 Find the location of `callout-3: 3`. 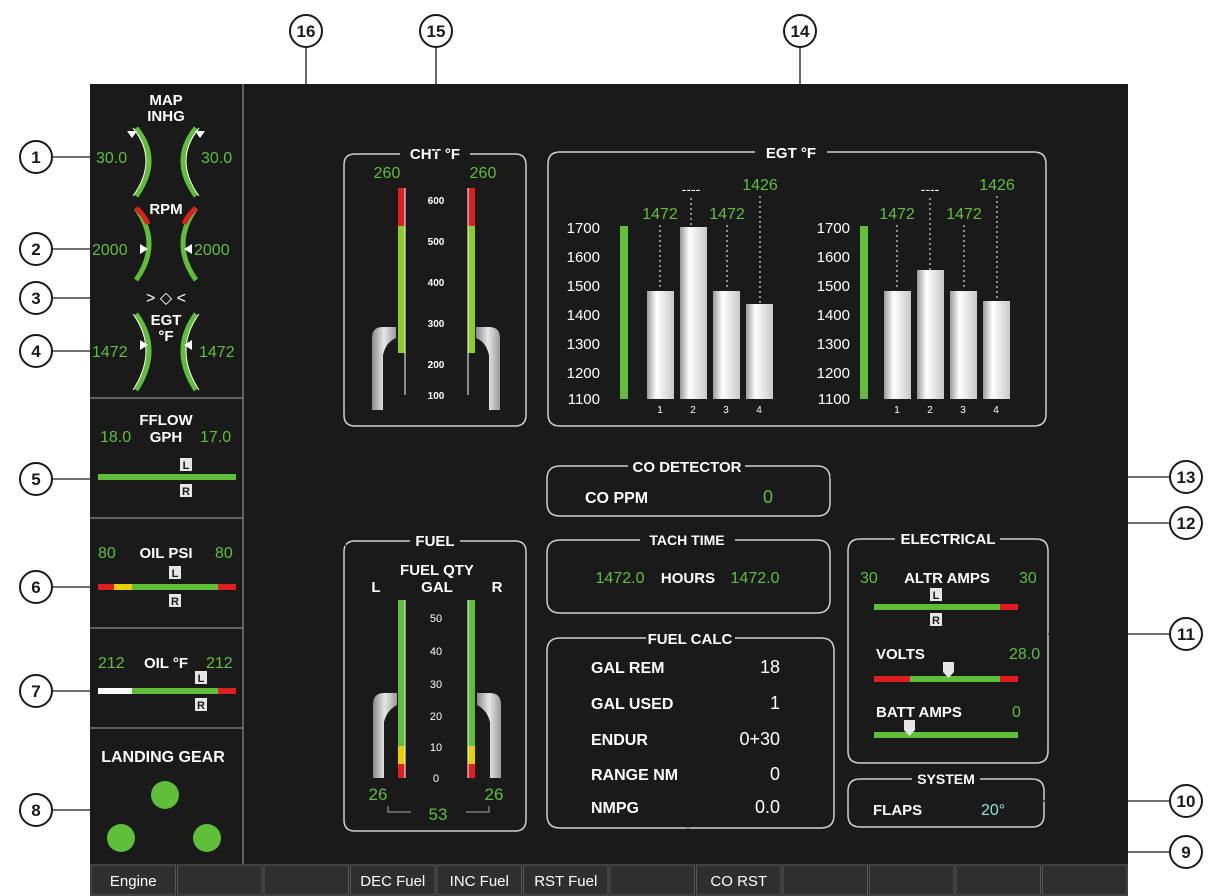

callout-3: 3 is located at coordinates (36, 298).